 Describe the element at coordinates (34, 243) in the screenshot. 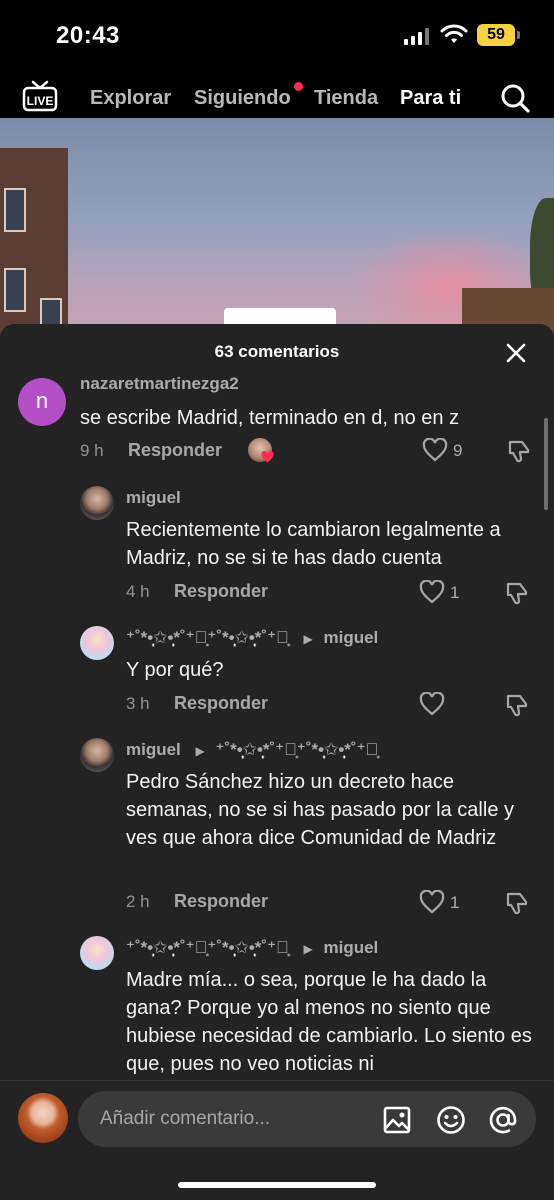

I see `building-left` at that location.